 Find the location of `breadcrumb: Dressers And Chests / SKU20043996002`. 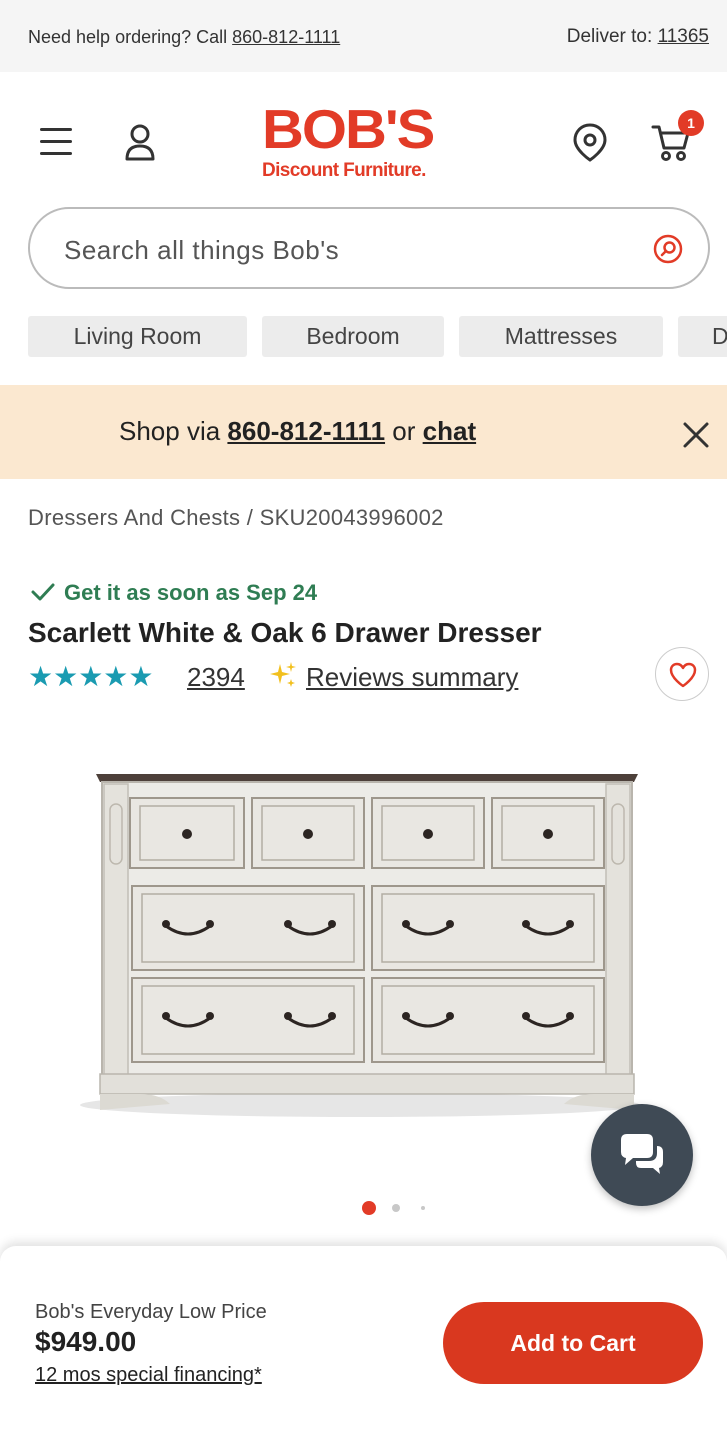

breadcrumb: Dressers And Chests / SKU20043996002 is located at coordinates (236, 518).